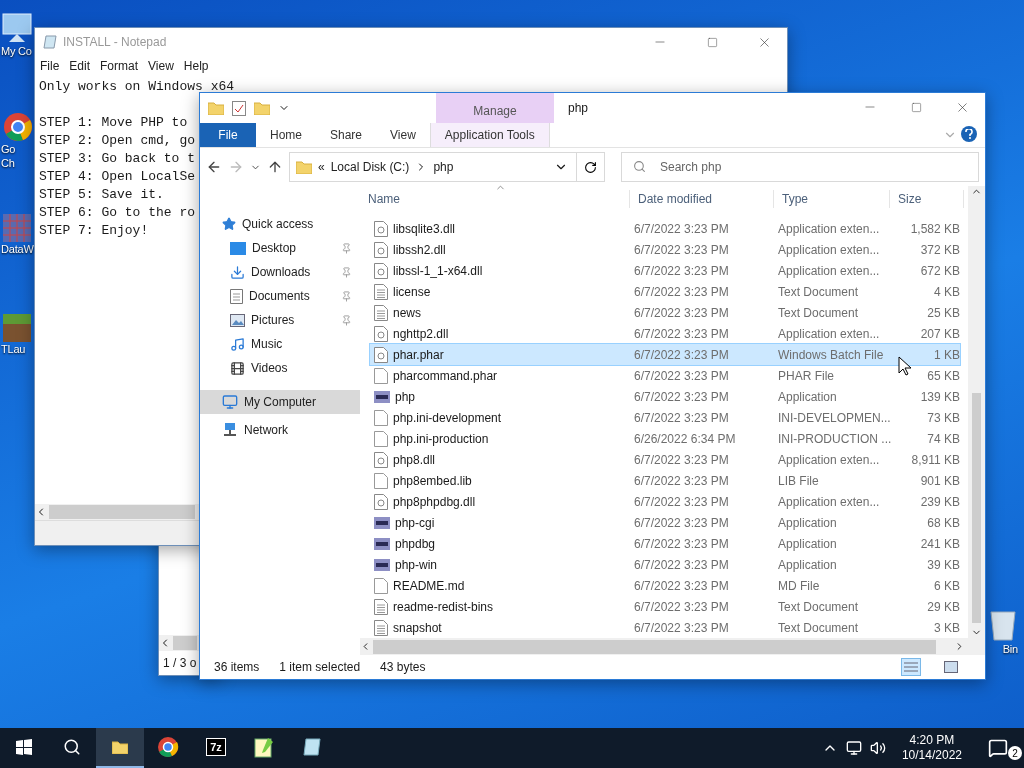 This screenshot has width=1024, height=768. I want to click on column-header: Name, so click(495, 199).